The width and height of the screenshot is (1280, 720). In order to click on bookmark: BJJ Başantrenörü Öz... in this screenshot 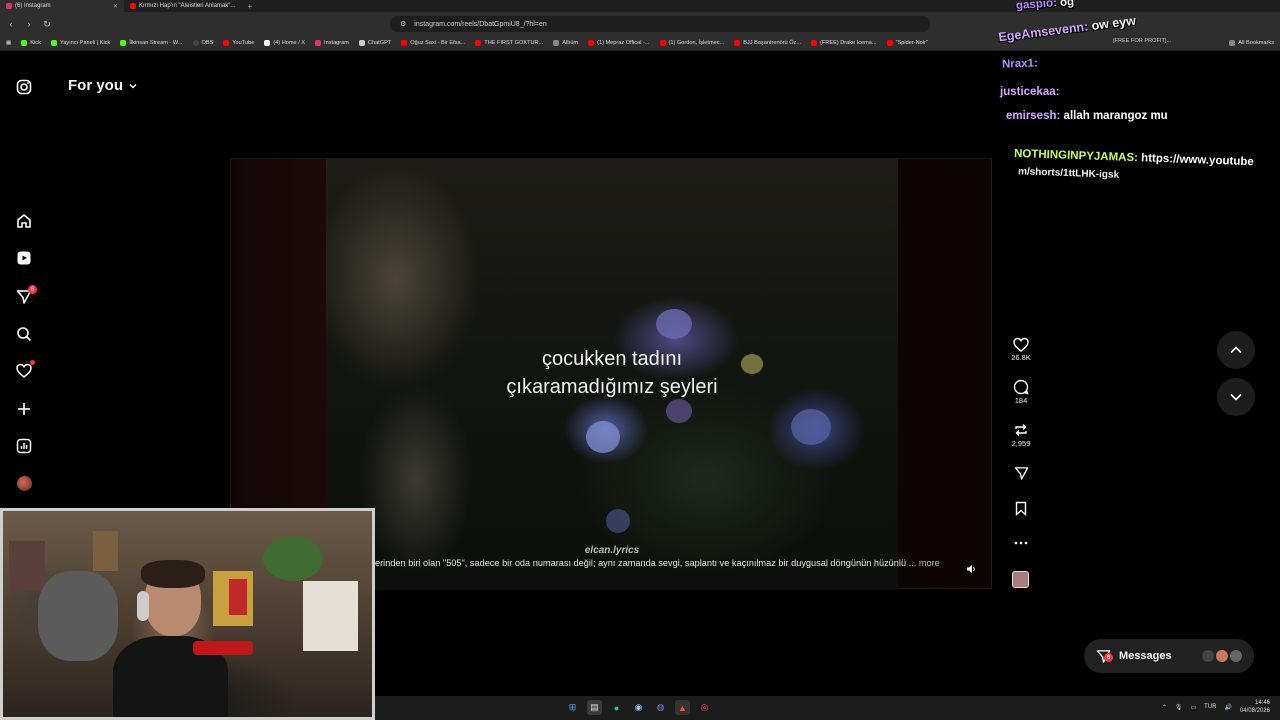, I will do `click(767, 43)`.